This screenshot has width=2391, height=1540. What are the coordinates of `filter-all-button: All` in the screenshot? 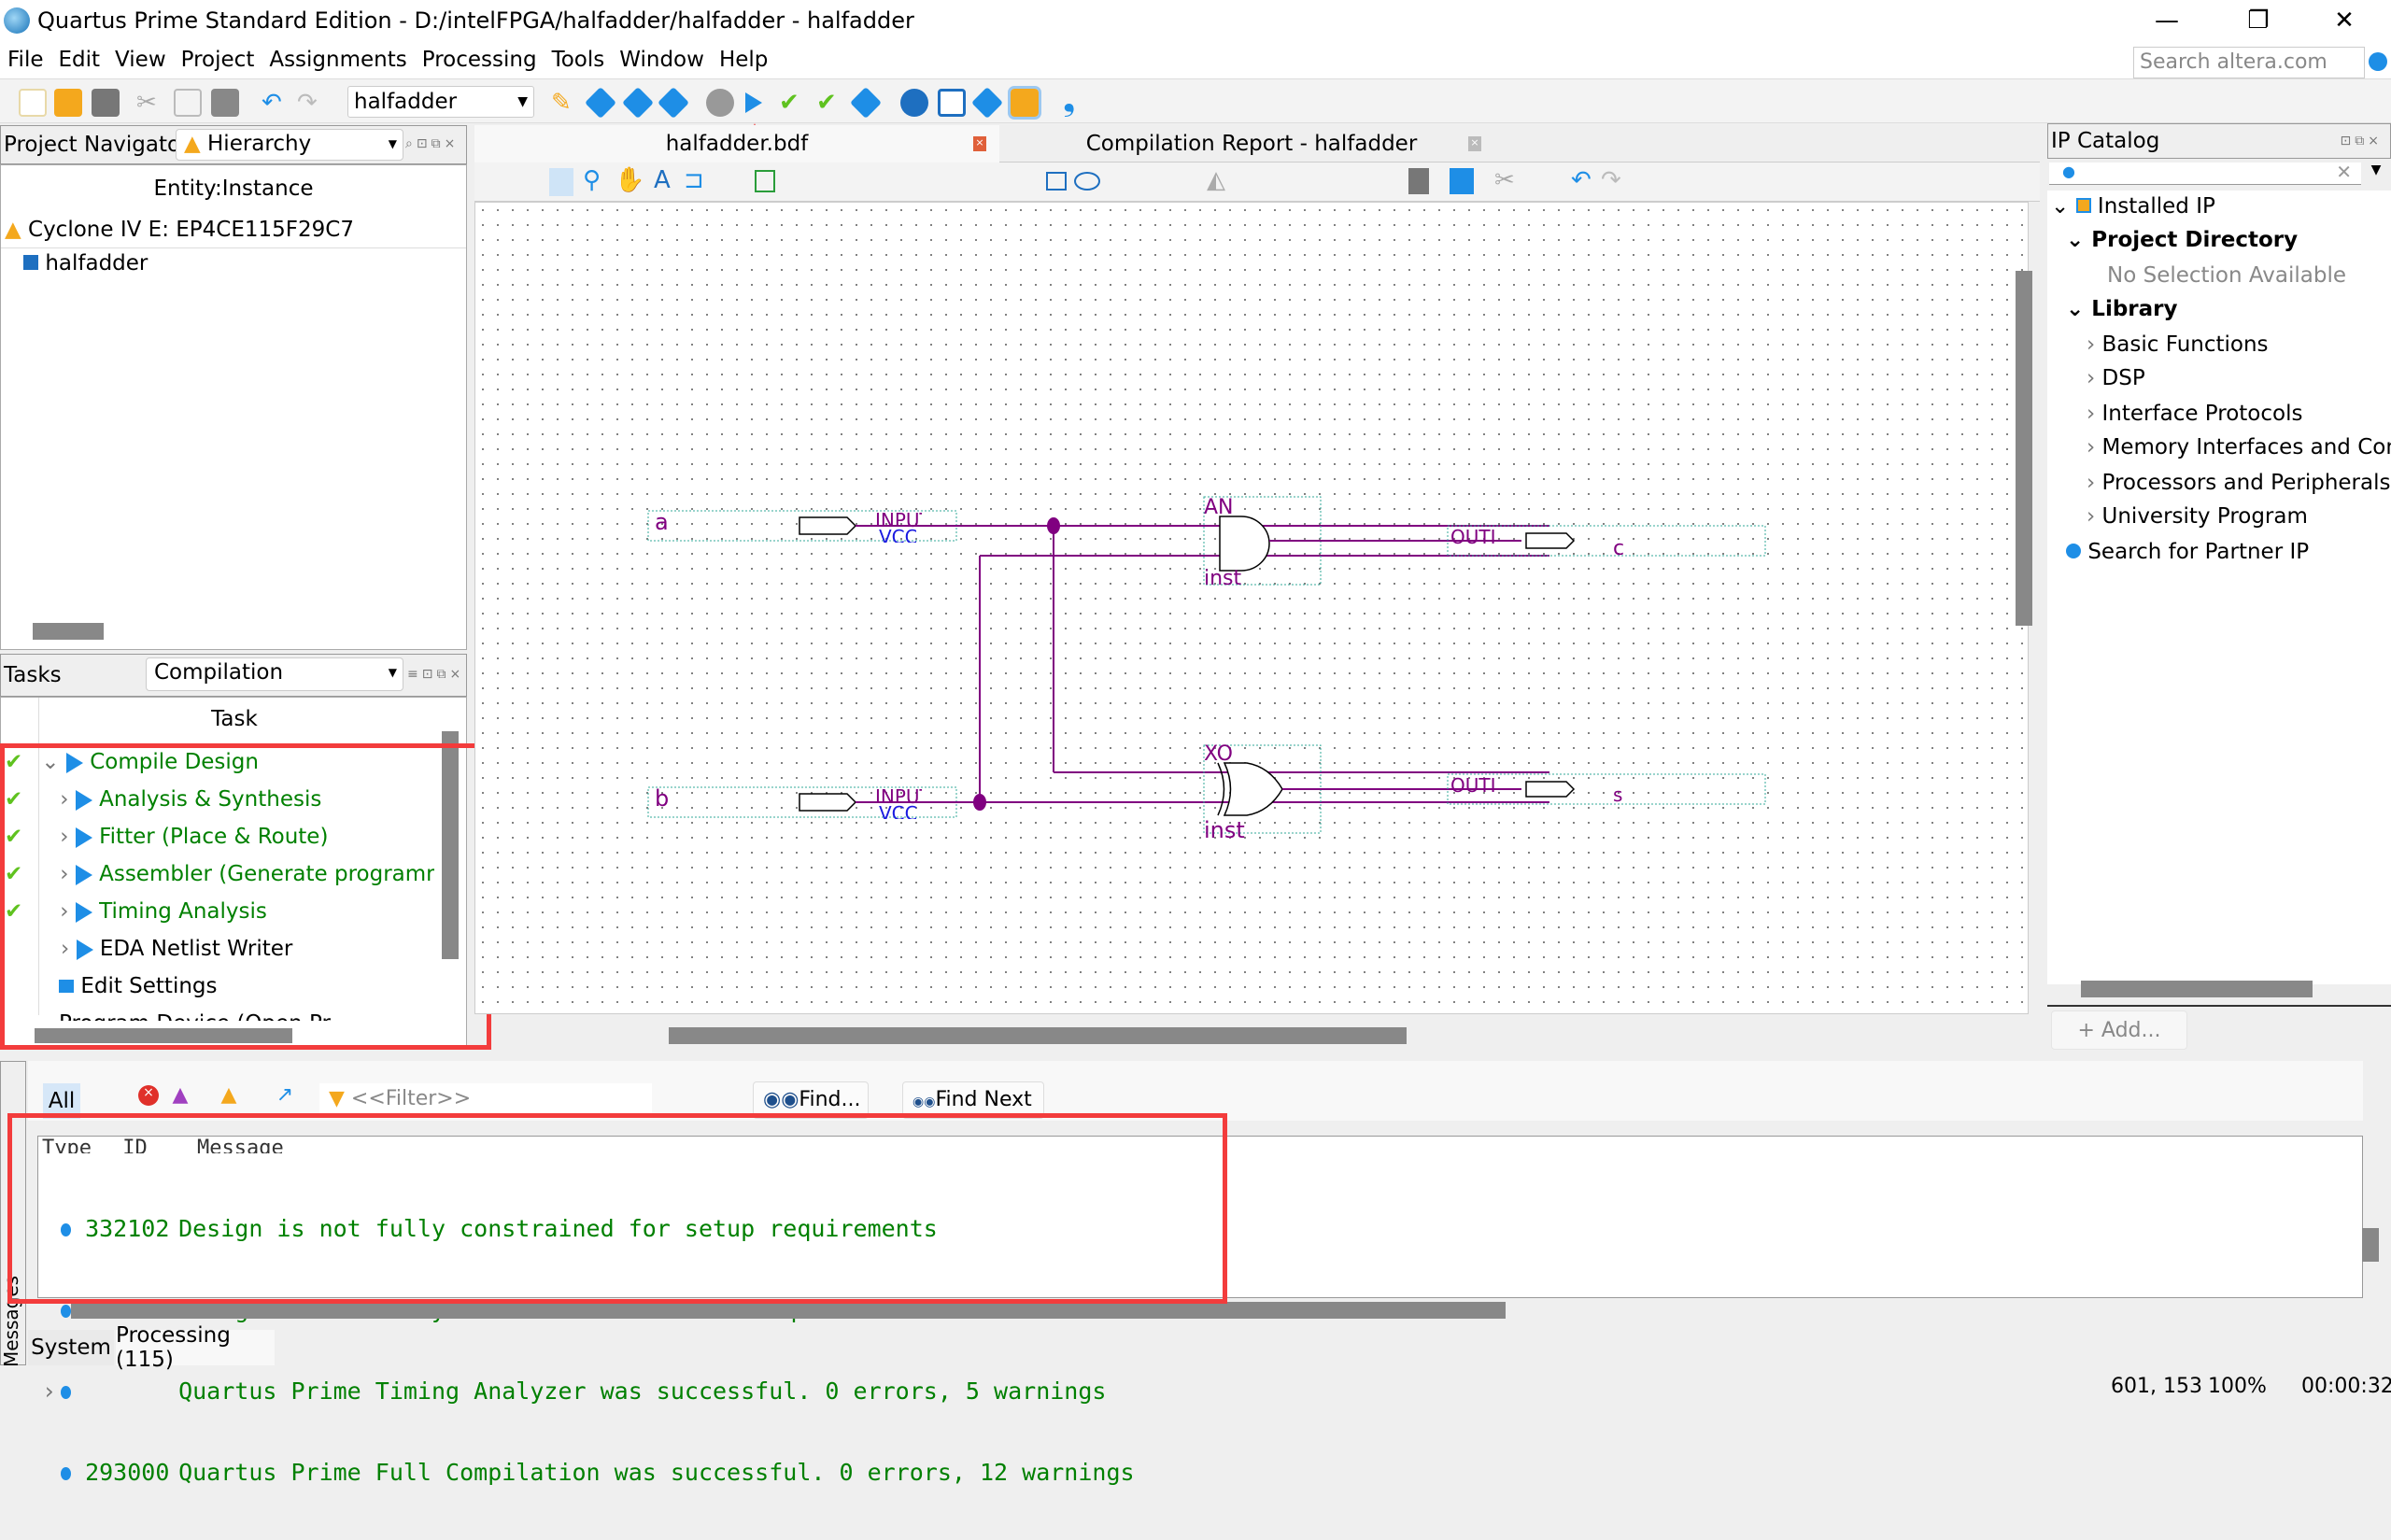 It's located at (61, 1101).